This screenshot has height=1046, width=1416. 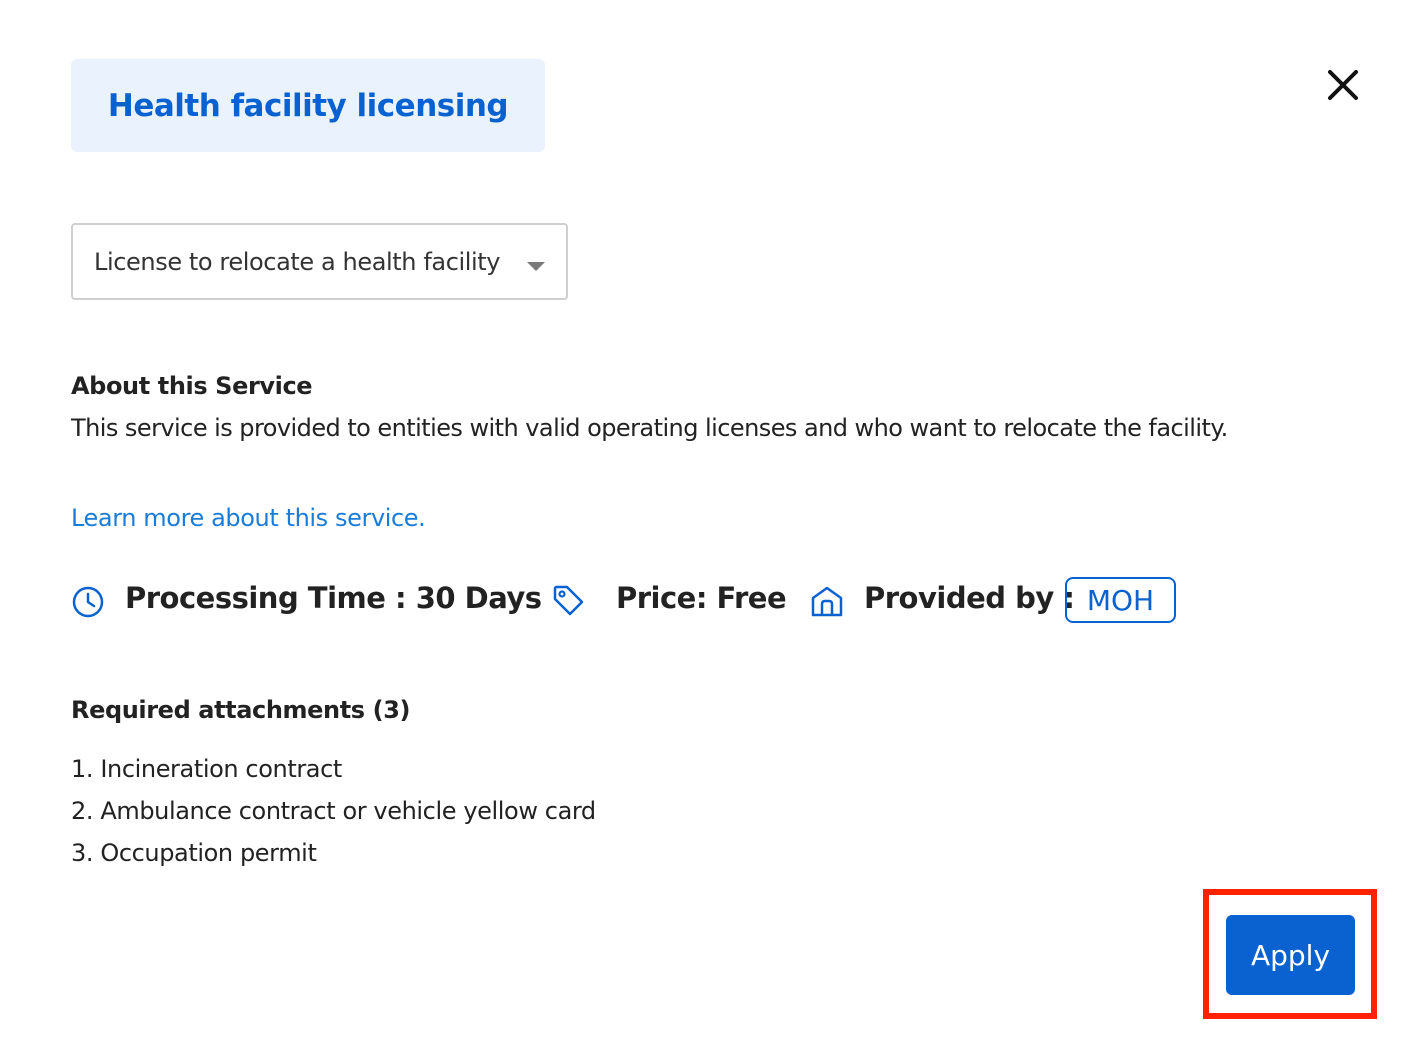 I want to click on service-type-select: License to relocate a health facility, so click(x=319, y=261).